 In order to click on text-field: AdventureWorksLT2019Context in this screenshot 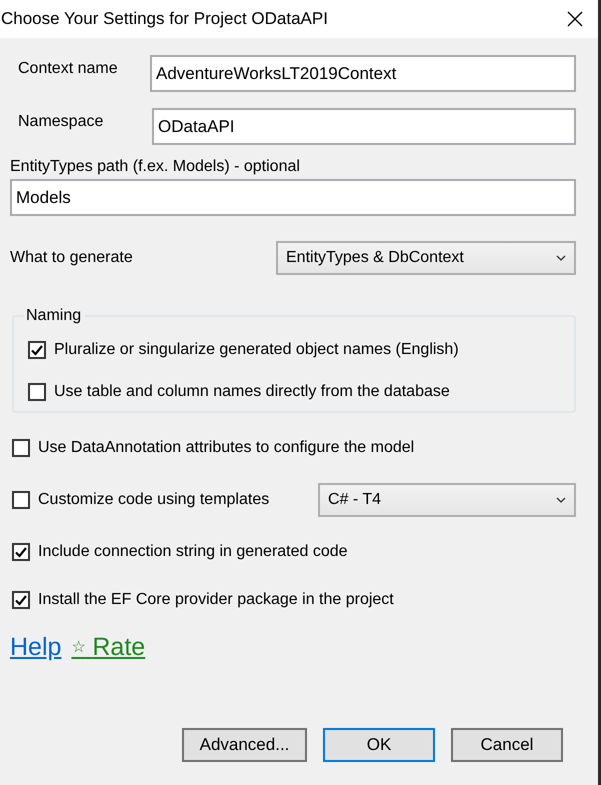, I will do `click(363, 73)`.